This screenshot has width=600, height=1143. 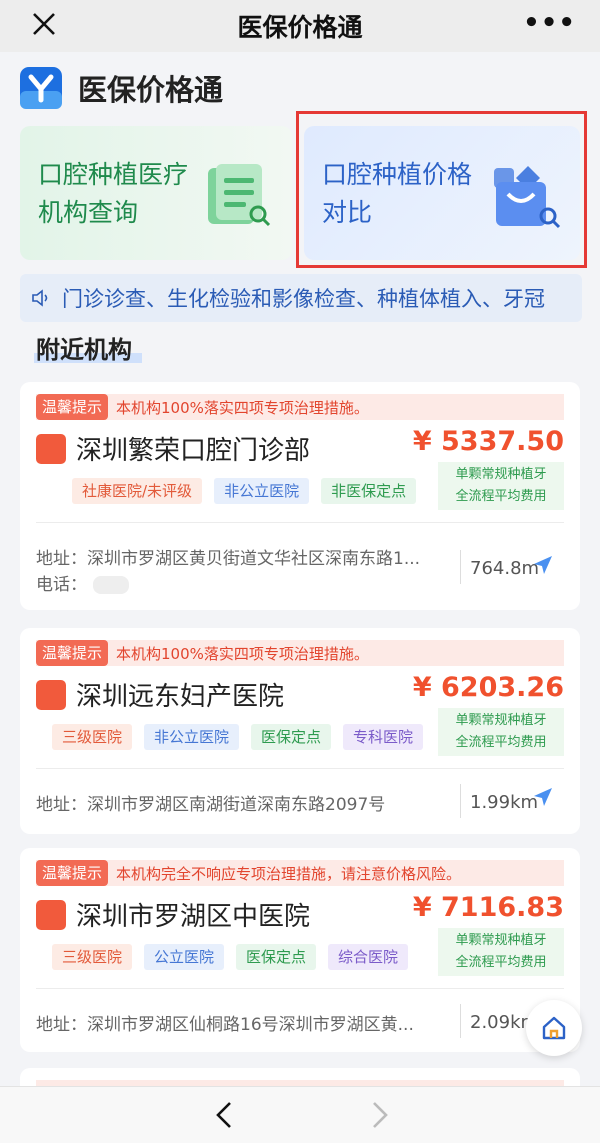 I want to click on card-label: 口腔种植医疗机构查询, so click(x=113, y=193).